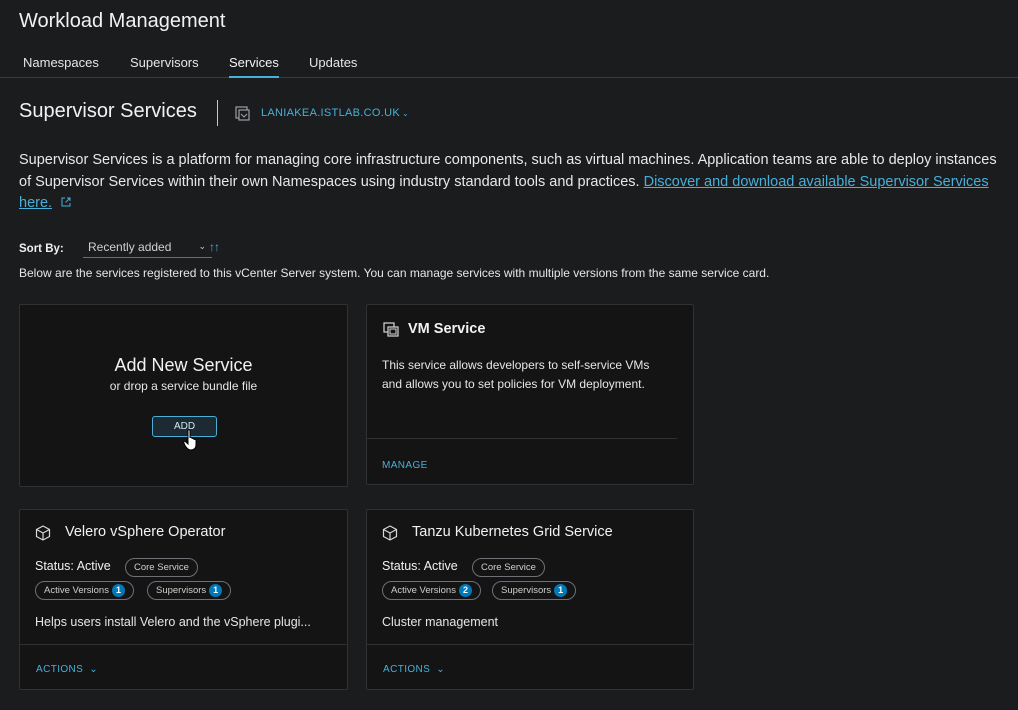 The height and width of the screenshot is (710, 1018). I want to click on tab-bar: Namespaces Supervisors Services Updates, so click(509, 65).